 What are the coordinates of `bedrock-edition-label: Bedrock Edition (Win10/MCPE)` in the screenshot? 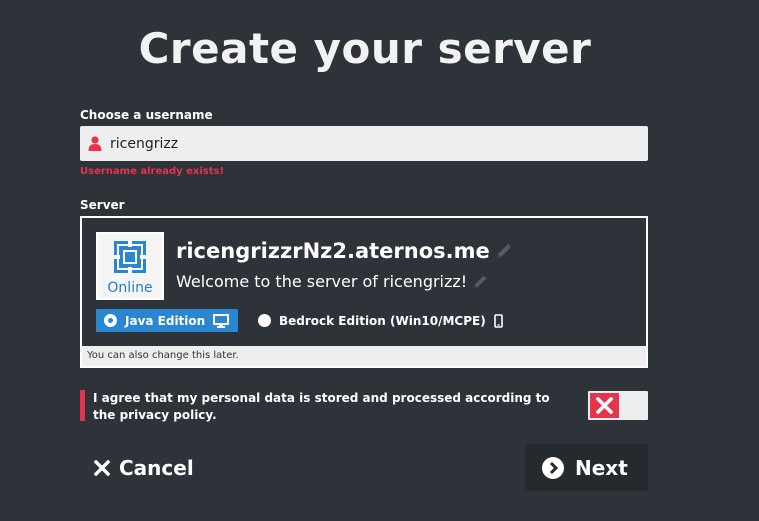 It's located at (382, 320).